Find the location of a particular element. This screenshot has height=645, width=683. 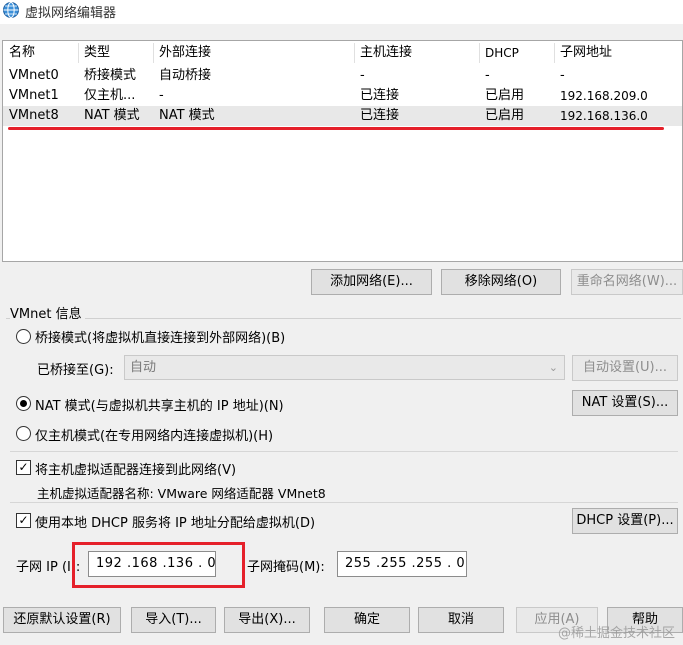

connect-adapter-label: 将主机虚拟适配器连接到此网络(V) is located at coordinates (135, 468).